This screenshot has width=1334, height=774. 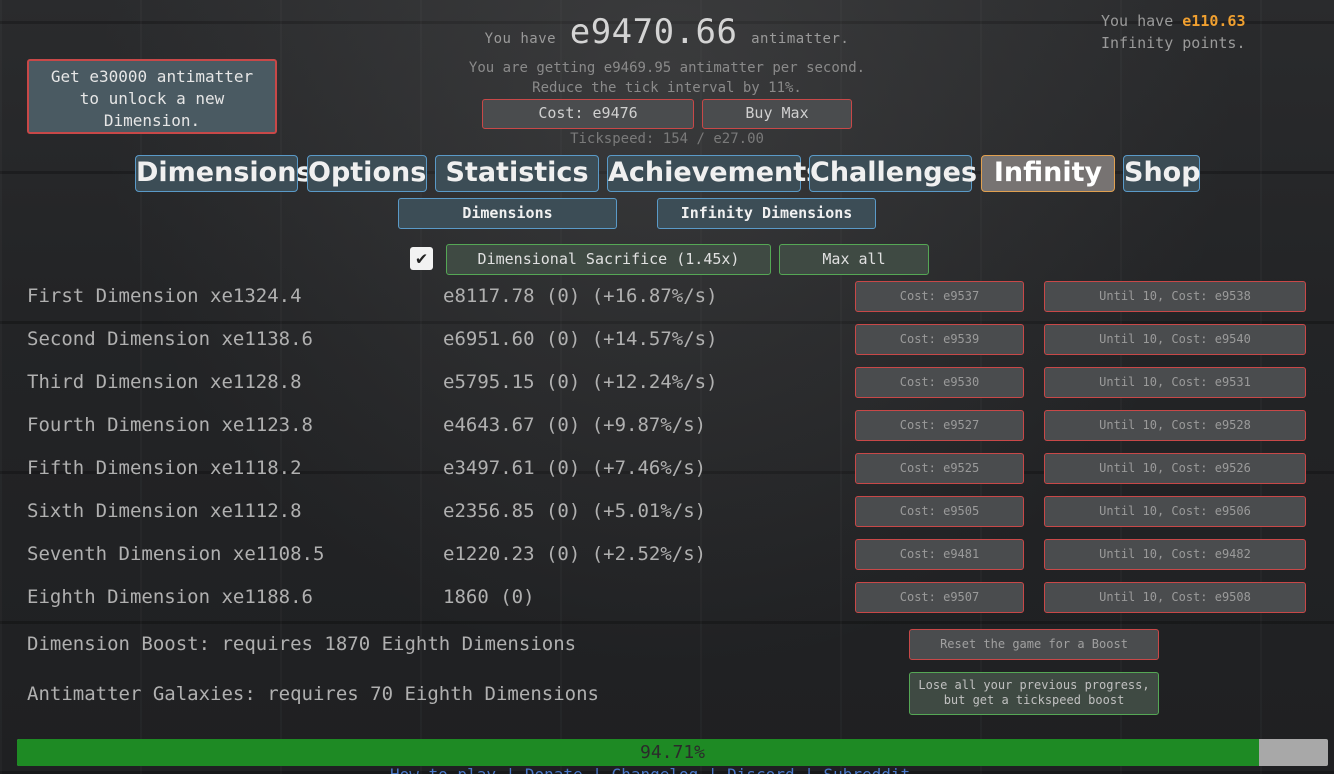 I want to click on infinity-progress-bar: 94.71%, so click(x=672, y=752).